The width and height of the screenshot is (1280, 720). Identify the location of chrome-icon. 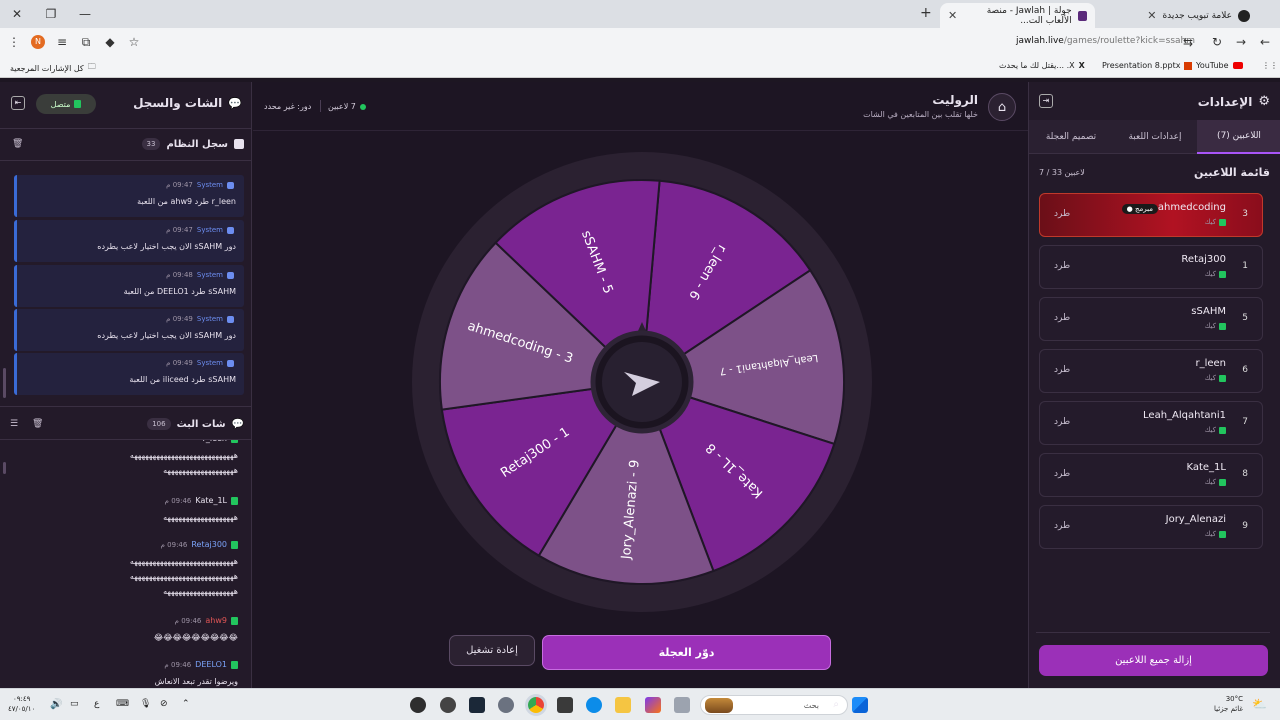
(536, 705).